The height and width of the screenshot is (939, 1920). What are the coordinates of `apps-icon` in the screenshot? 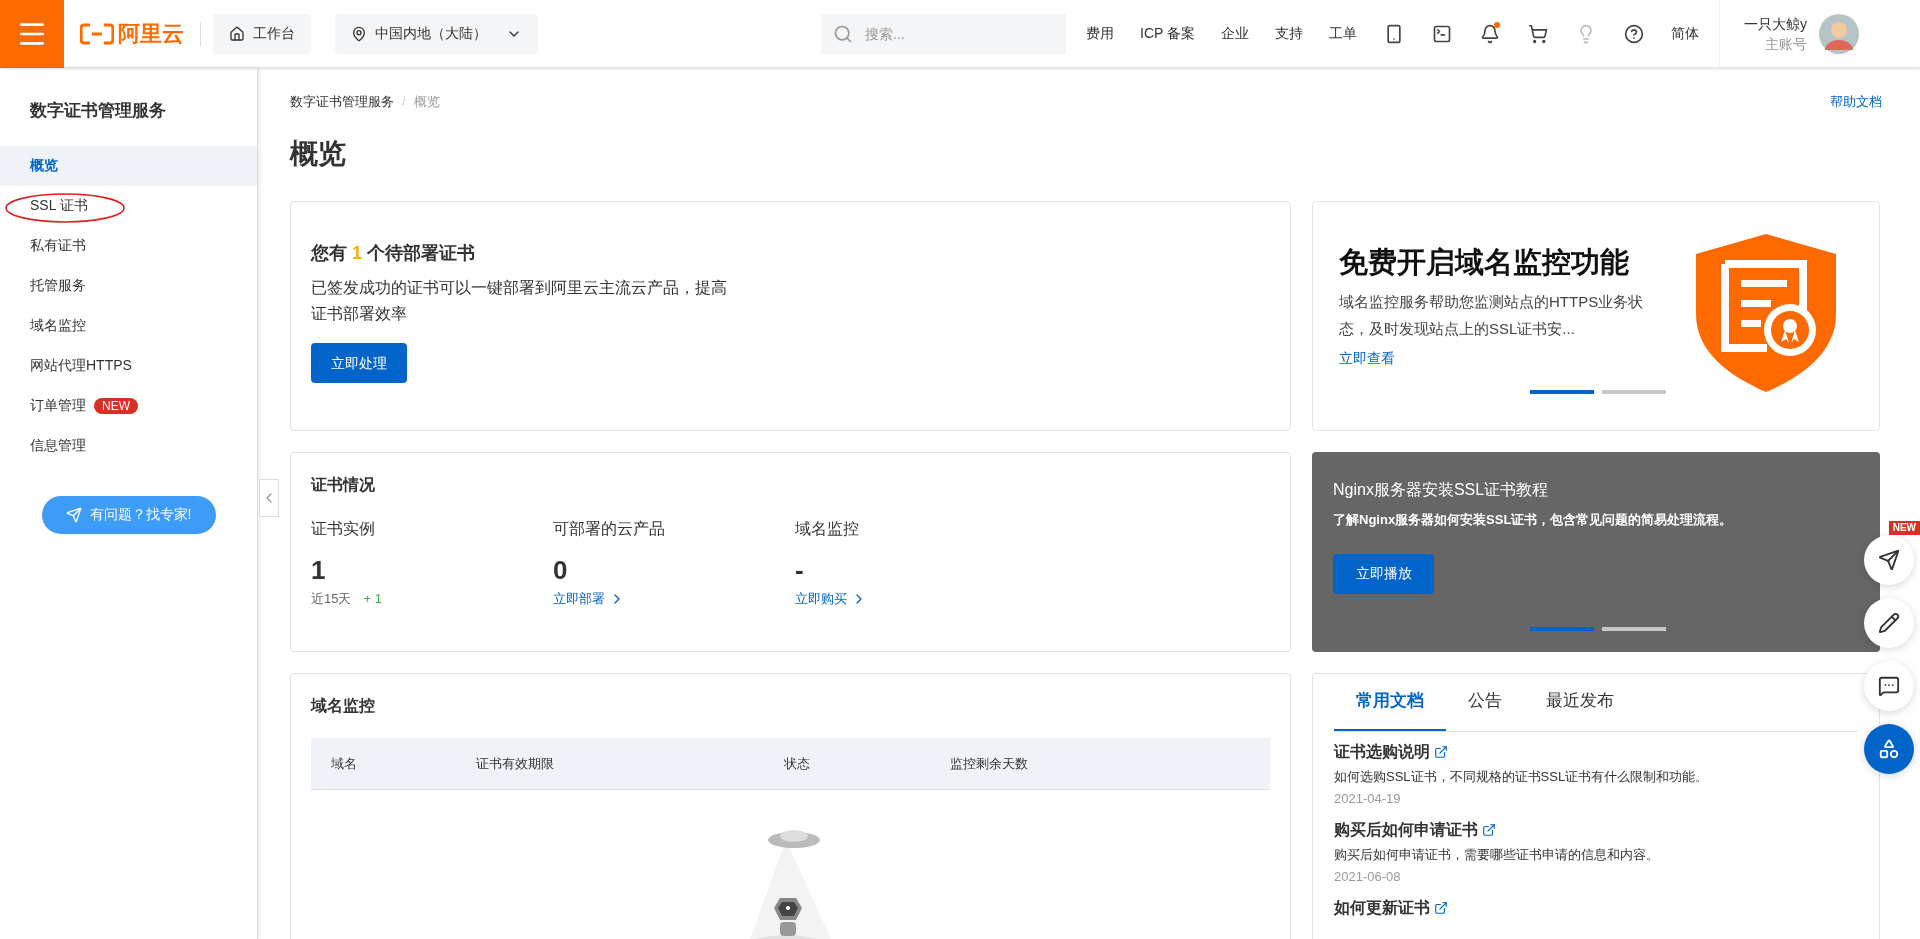 It's located at (1889, 749).